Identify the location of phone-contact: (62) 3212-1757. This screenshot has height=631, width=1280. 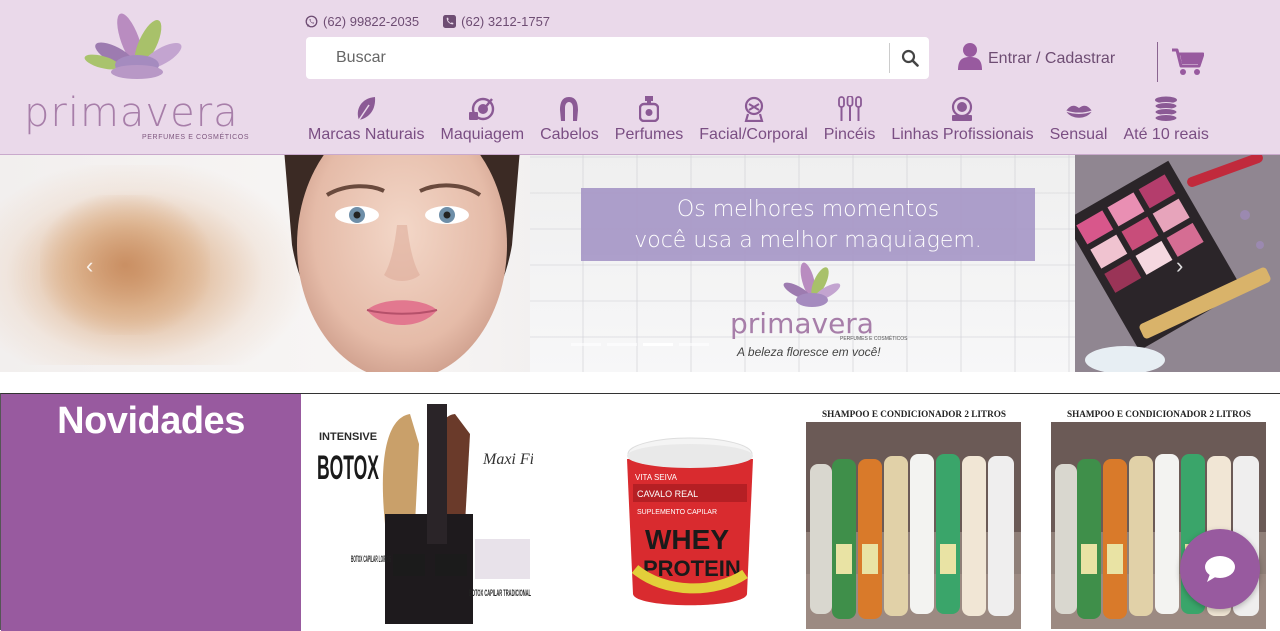
(496, 21).